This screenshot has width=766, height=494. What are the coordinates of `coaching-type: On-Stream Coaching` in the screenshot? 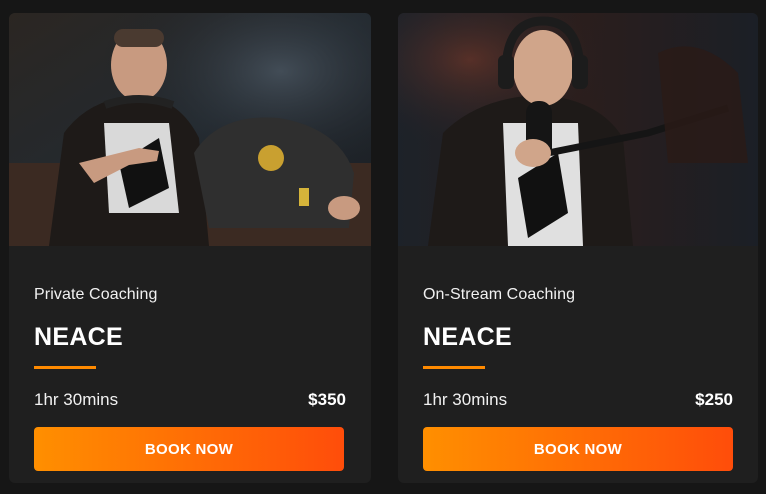 It's located at (499, 294).